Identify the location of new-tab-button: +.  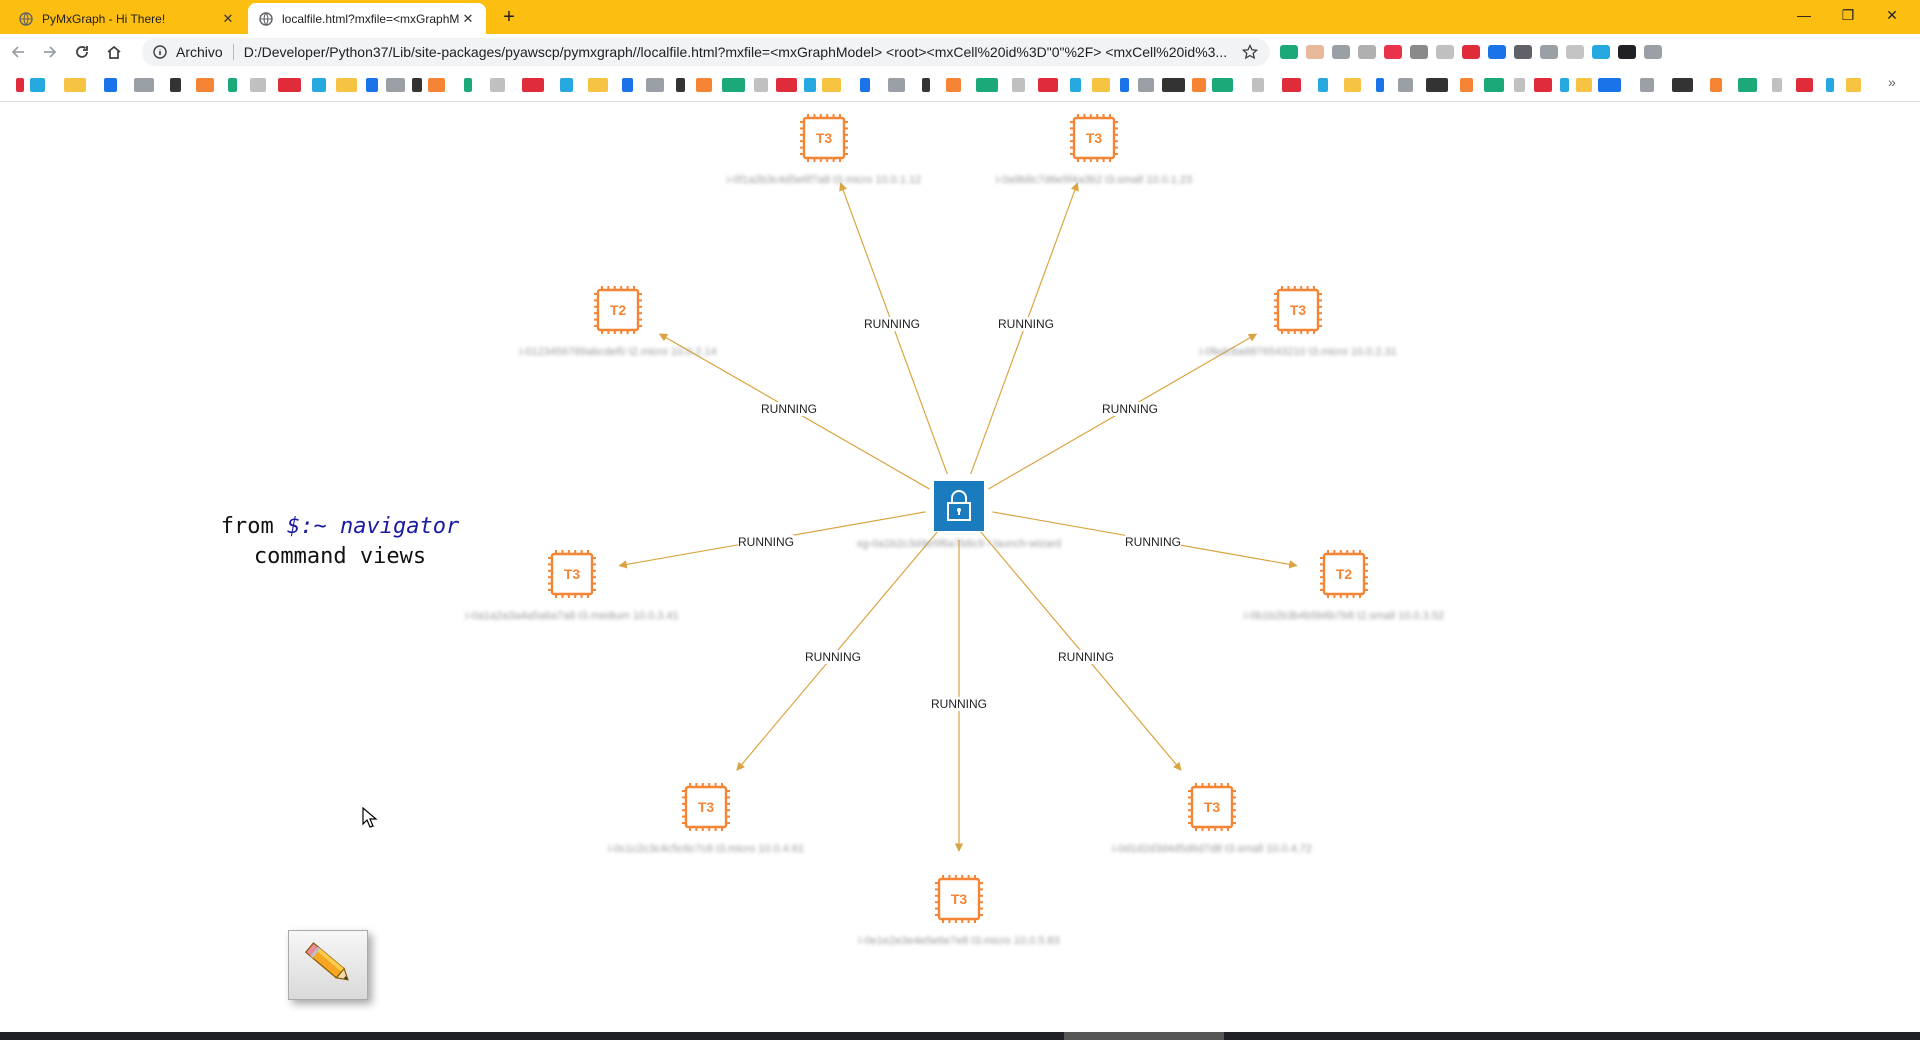
(509, 18).